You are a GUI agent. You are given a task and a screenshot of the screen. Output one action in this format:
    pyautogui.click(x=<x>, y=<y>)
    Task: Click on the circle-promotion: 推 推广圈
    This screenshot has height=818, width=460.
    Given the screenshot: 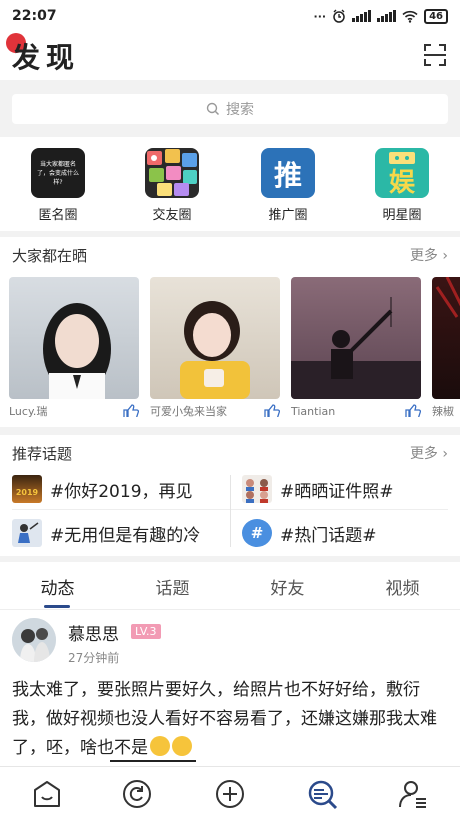 What is the action you would take?
    pyautogui.click(x=288, y=185)
    